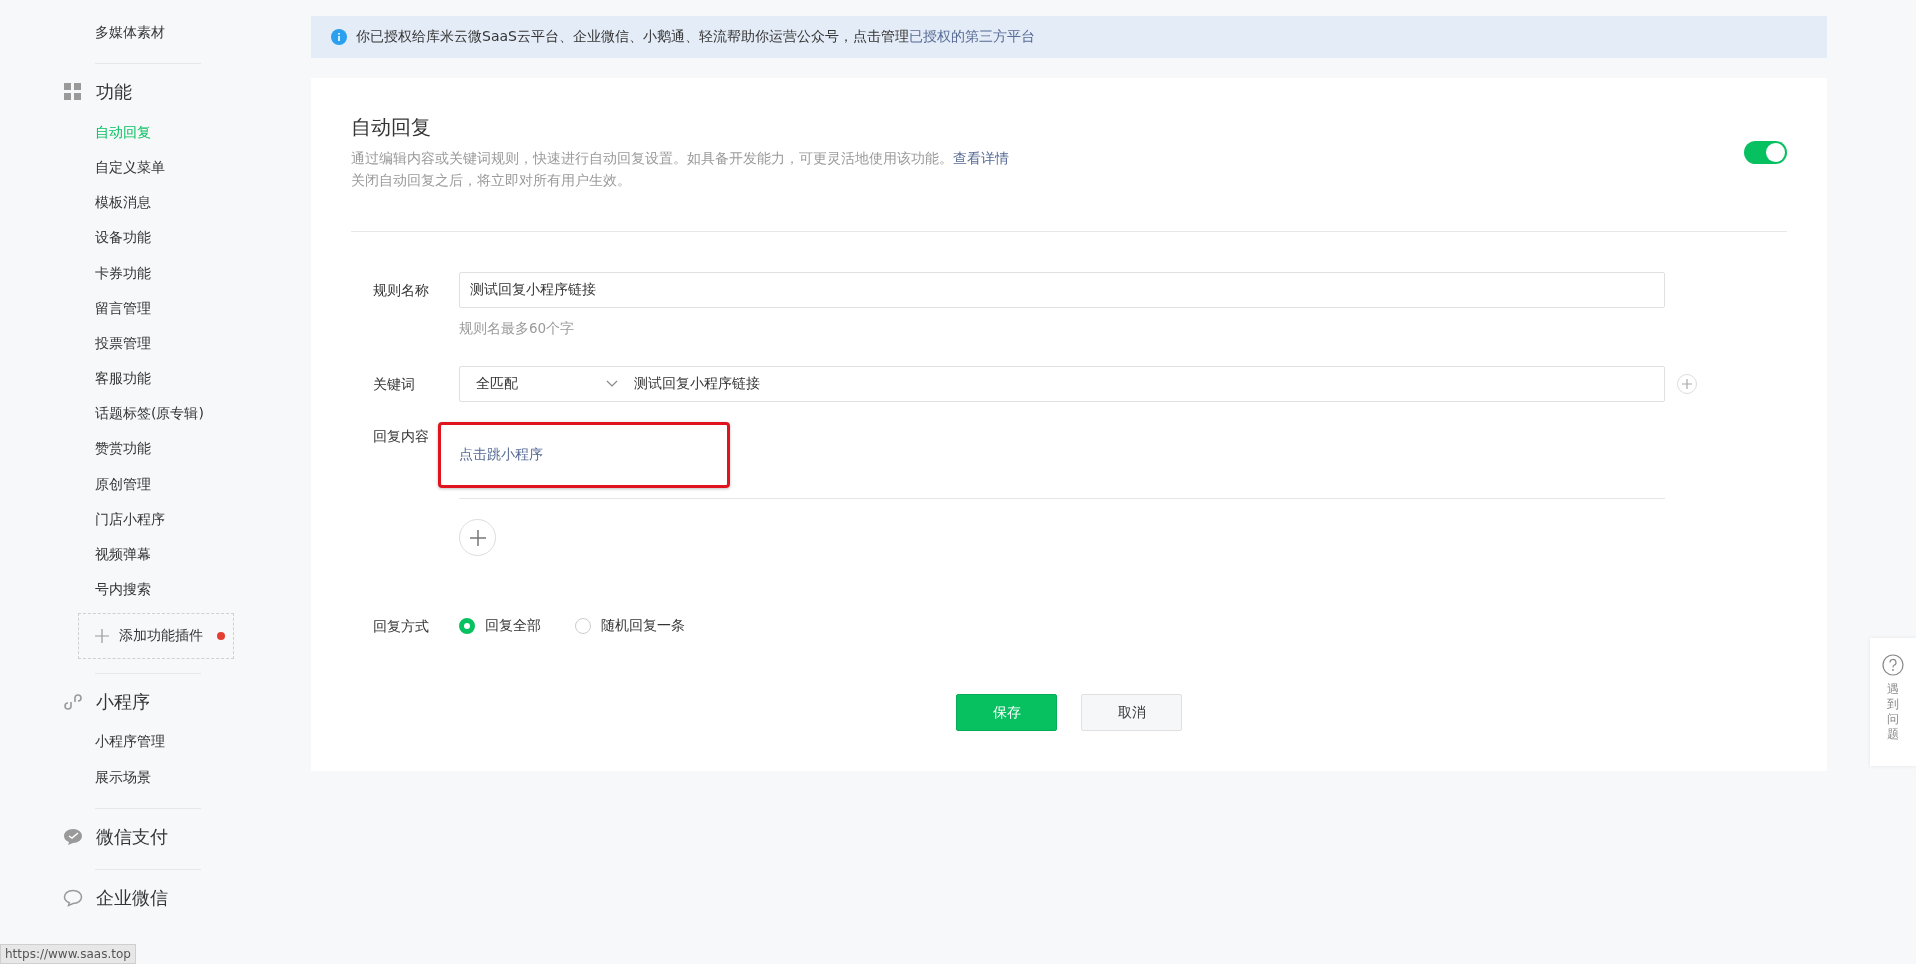 The image size is (1916, 964). I want to click on sidebar-item: 模板消息, so click(123, 202).